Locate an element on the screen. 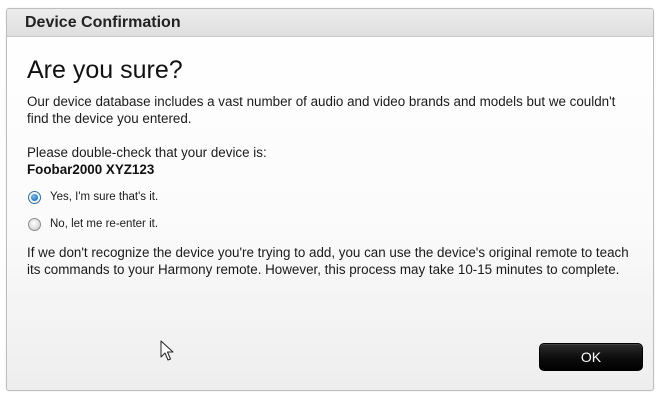 This screenshot has height=396, width=660. double-check-label: Please double-check that your device is: is located at coordinates (147, 152).